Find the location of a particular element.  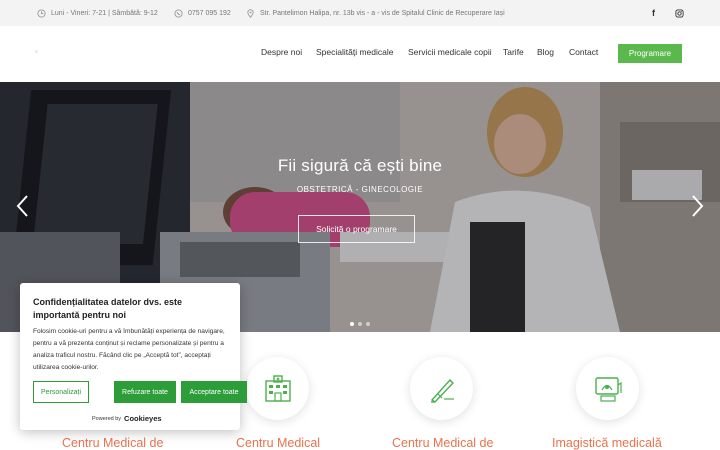

chevron-left-icon is located at coordinates (23, 206).